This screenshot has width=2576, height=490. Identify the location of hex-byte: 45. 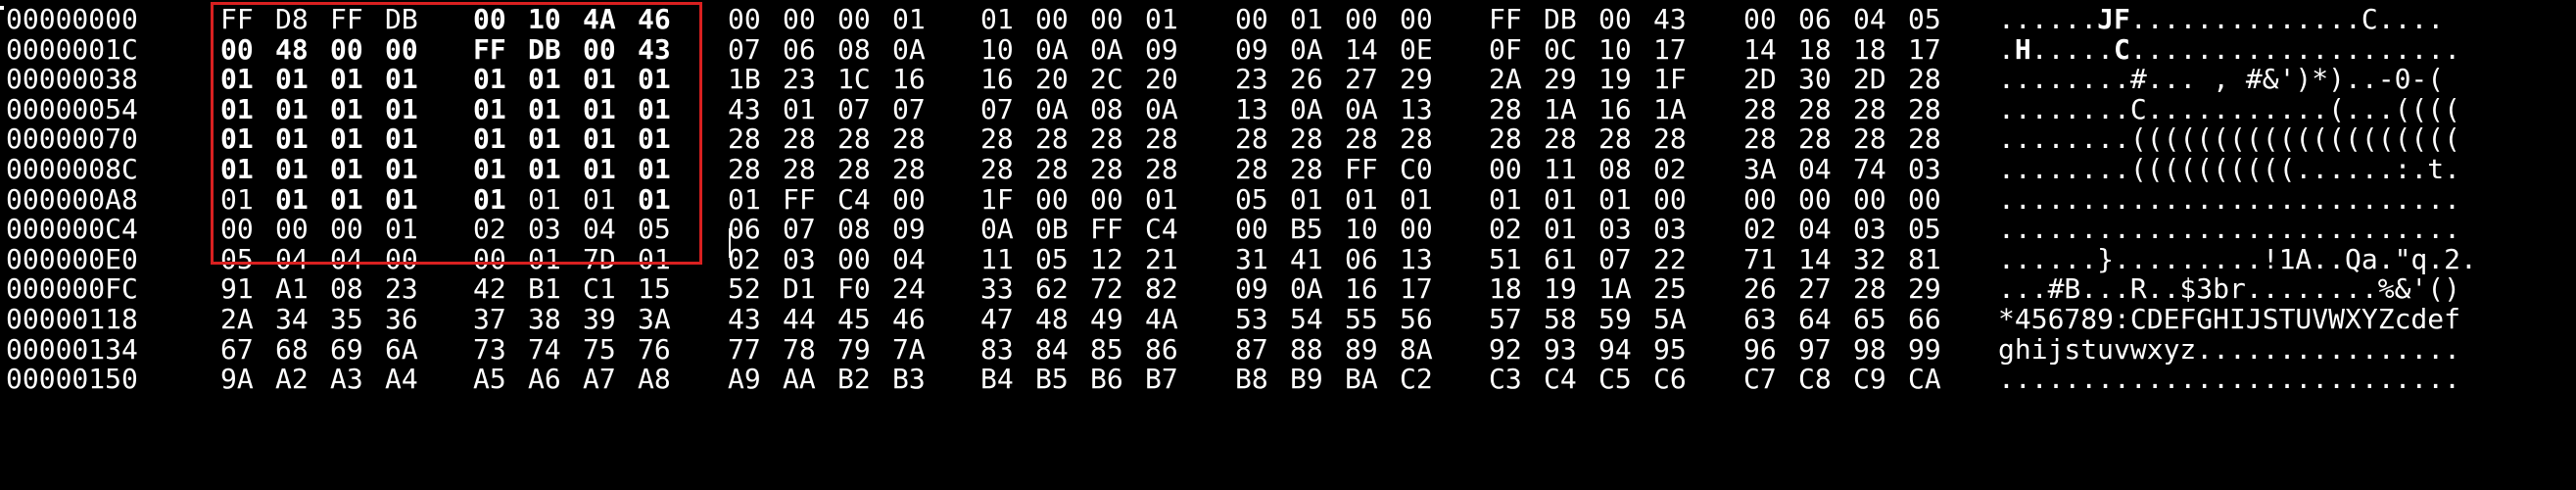
(854, 319).